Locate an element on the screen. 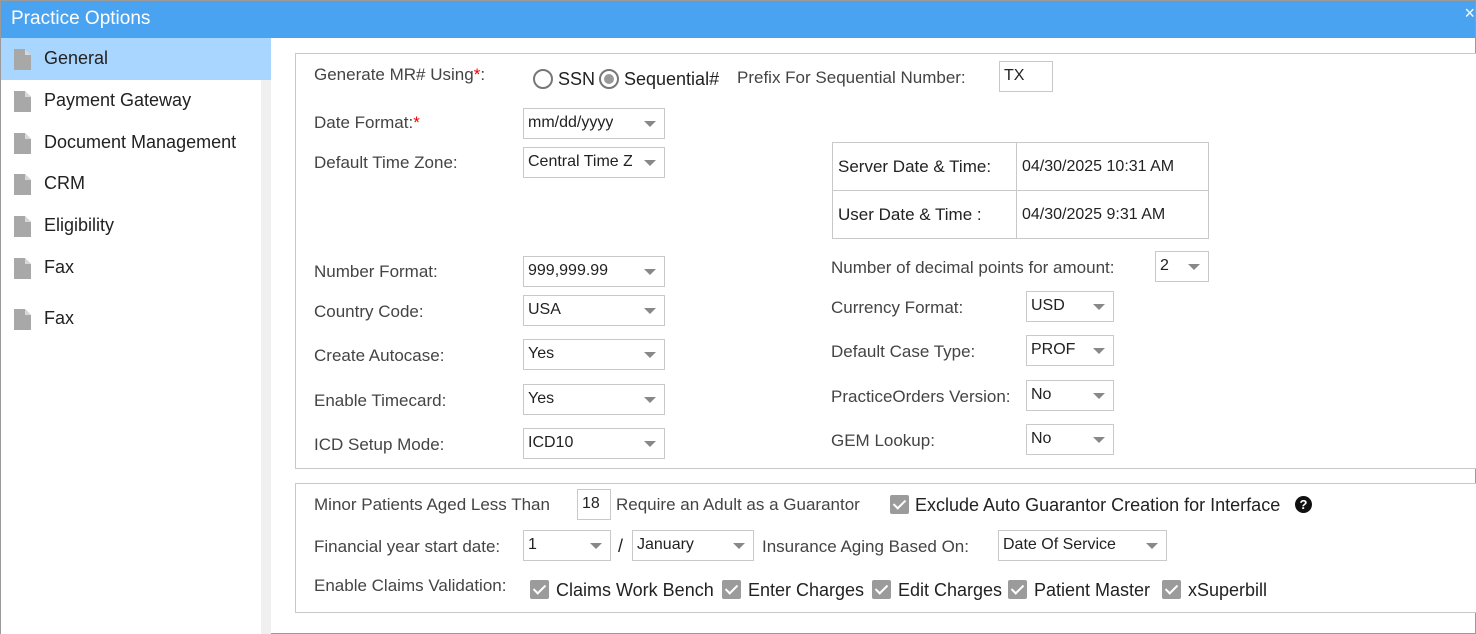  claims-work-bench-label: Claims Work Bench is located at coordinates (635, 590).